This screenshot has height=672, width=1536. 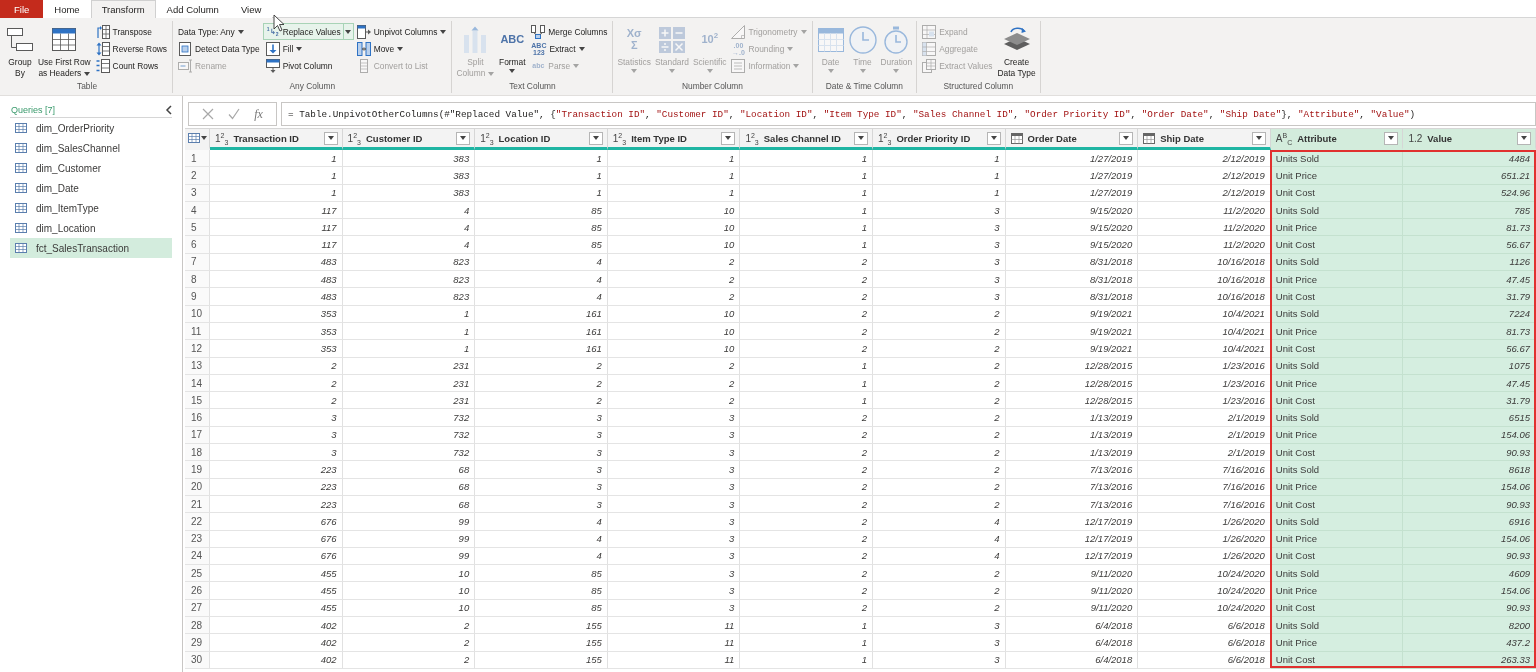 I want to click on table-cell: 31.79, so click(x=1469, y=401).